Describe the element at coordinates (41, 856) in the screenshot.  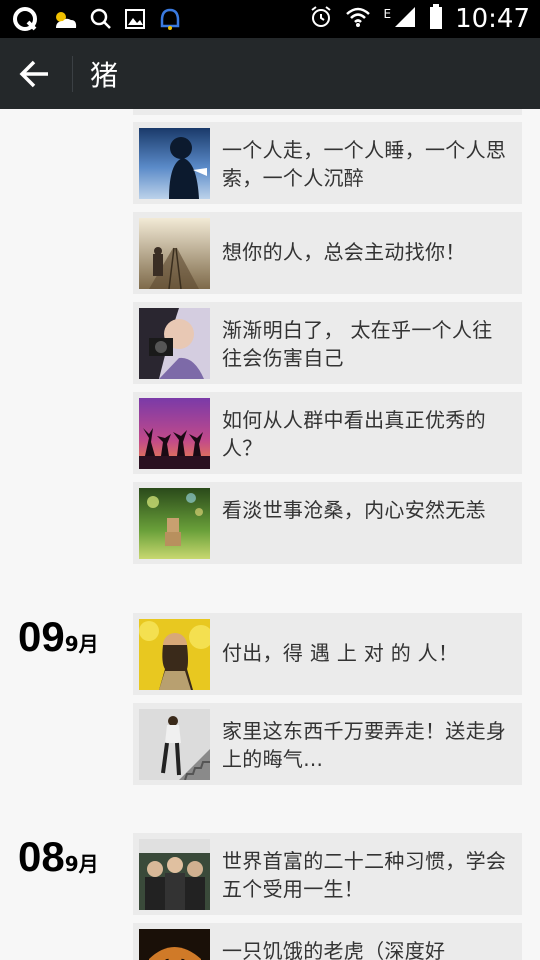
I see `date-day: 08` at that location.